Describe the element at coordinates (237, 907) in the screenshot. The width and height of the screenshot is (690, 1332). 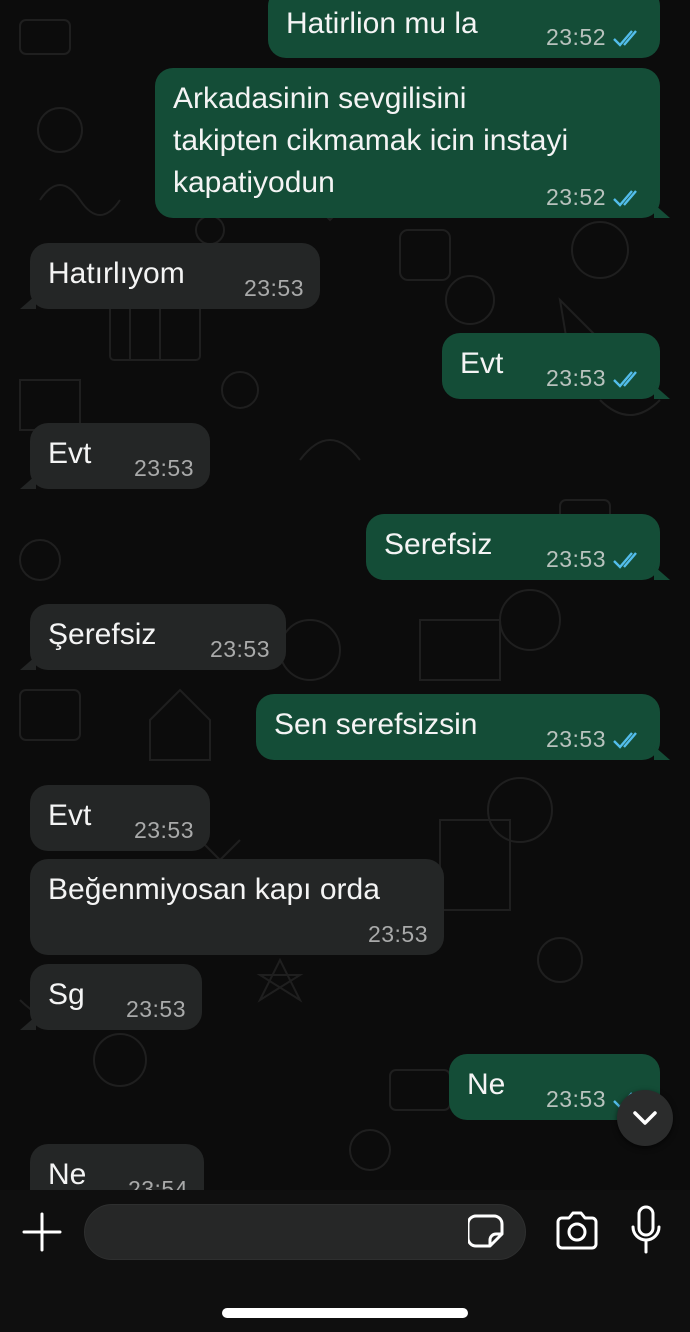
I see `incoming-message: Beğenmiyosan kapı orda 23:53` at that location.